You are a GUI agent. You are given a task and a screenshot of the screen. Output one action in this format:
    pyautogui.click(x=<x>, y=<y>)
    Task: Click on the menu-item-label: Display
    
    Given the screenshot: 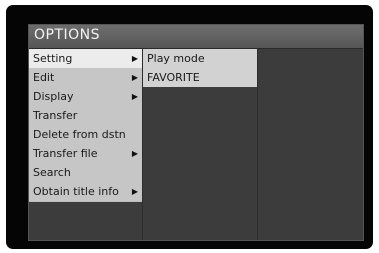 What is the action you would take?
    pyautogui.click(x=53, y=96)
    